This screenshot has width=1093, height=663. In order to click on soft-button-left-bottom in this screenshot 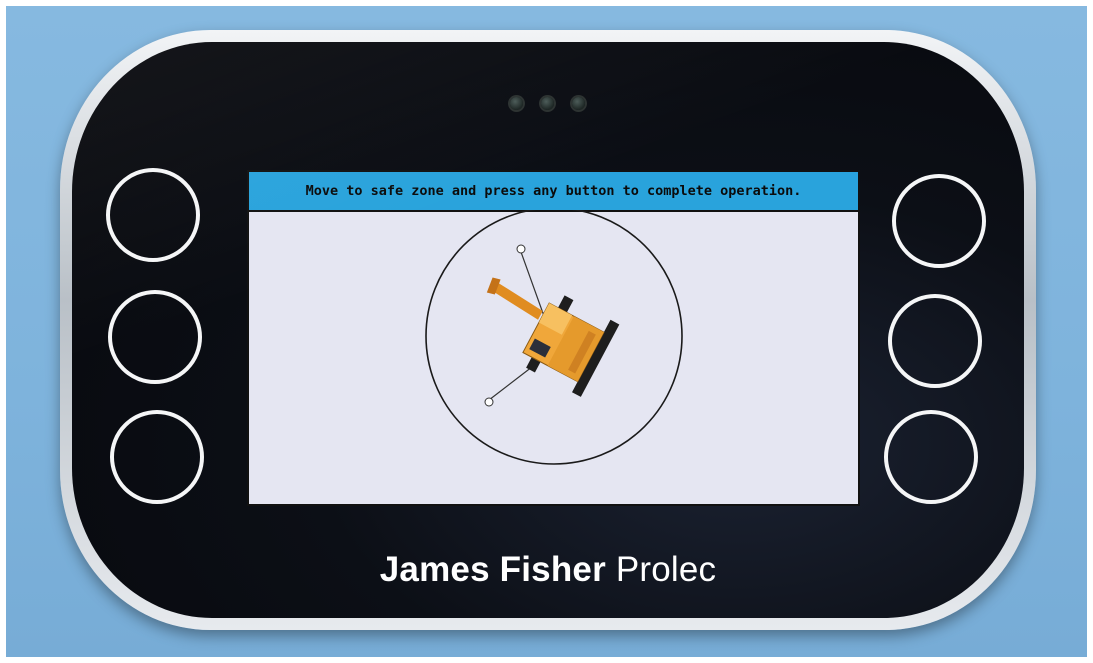, I will do `click(157, 457)`.